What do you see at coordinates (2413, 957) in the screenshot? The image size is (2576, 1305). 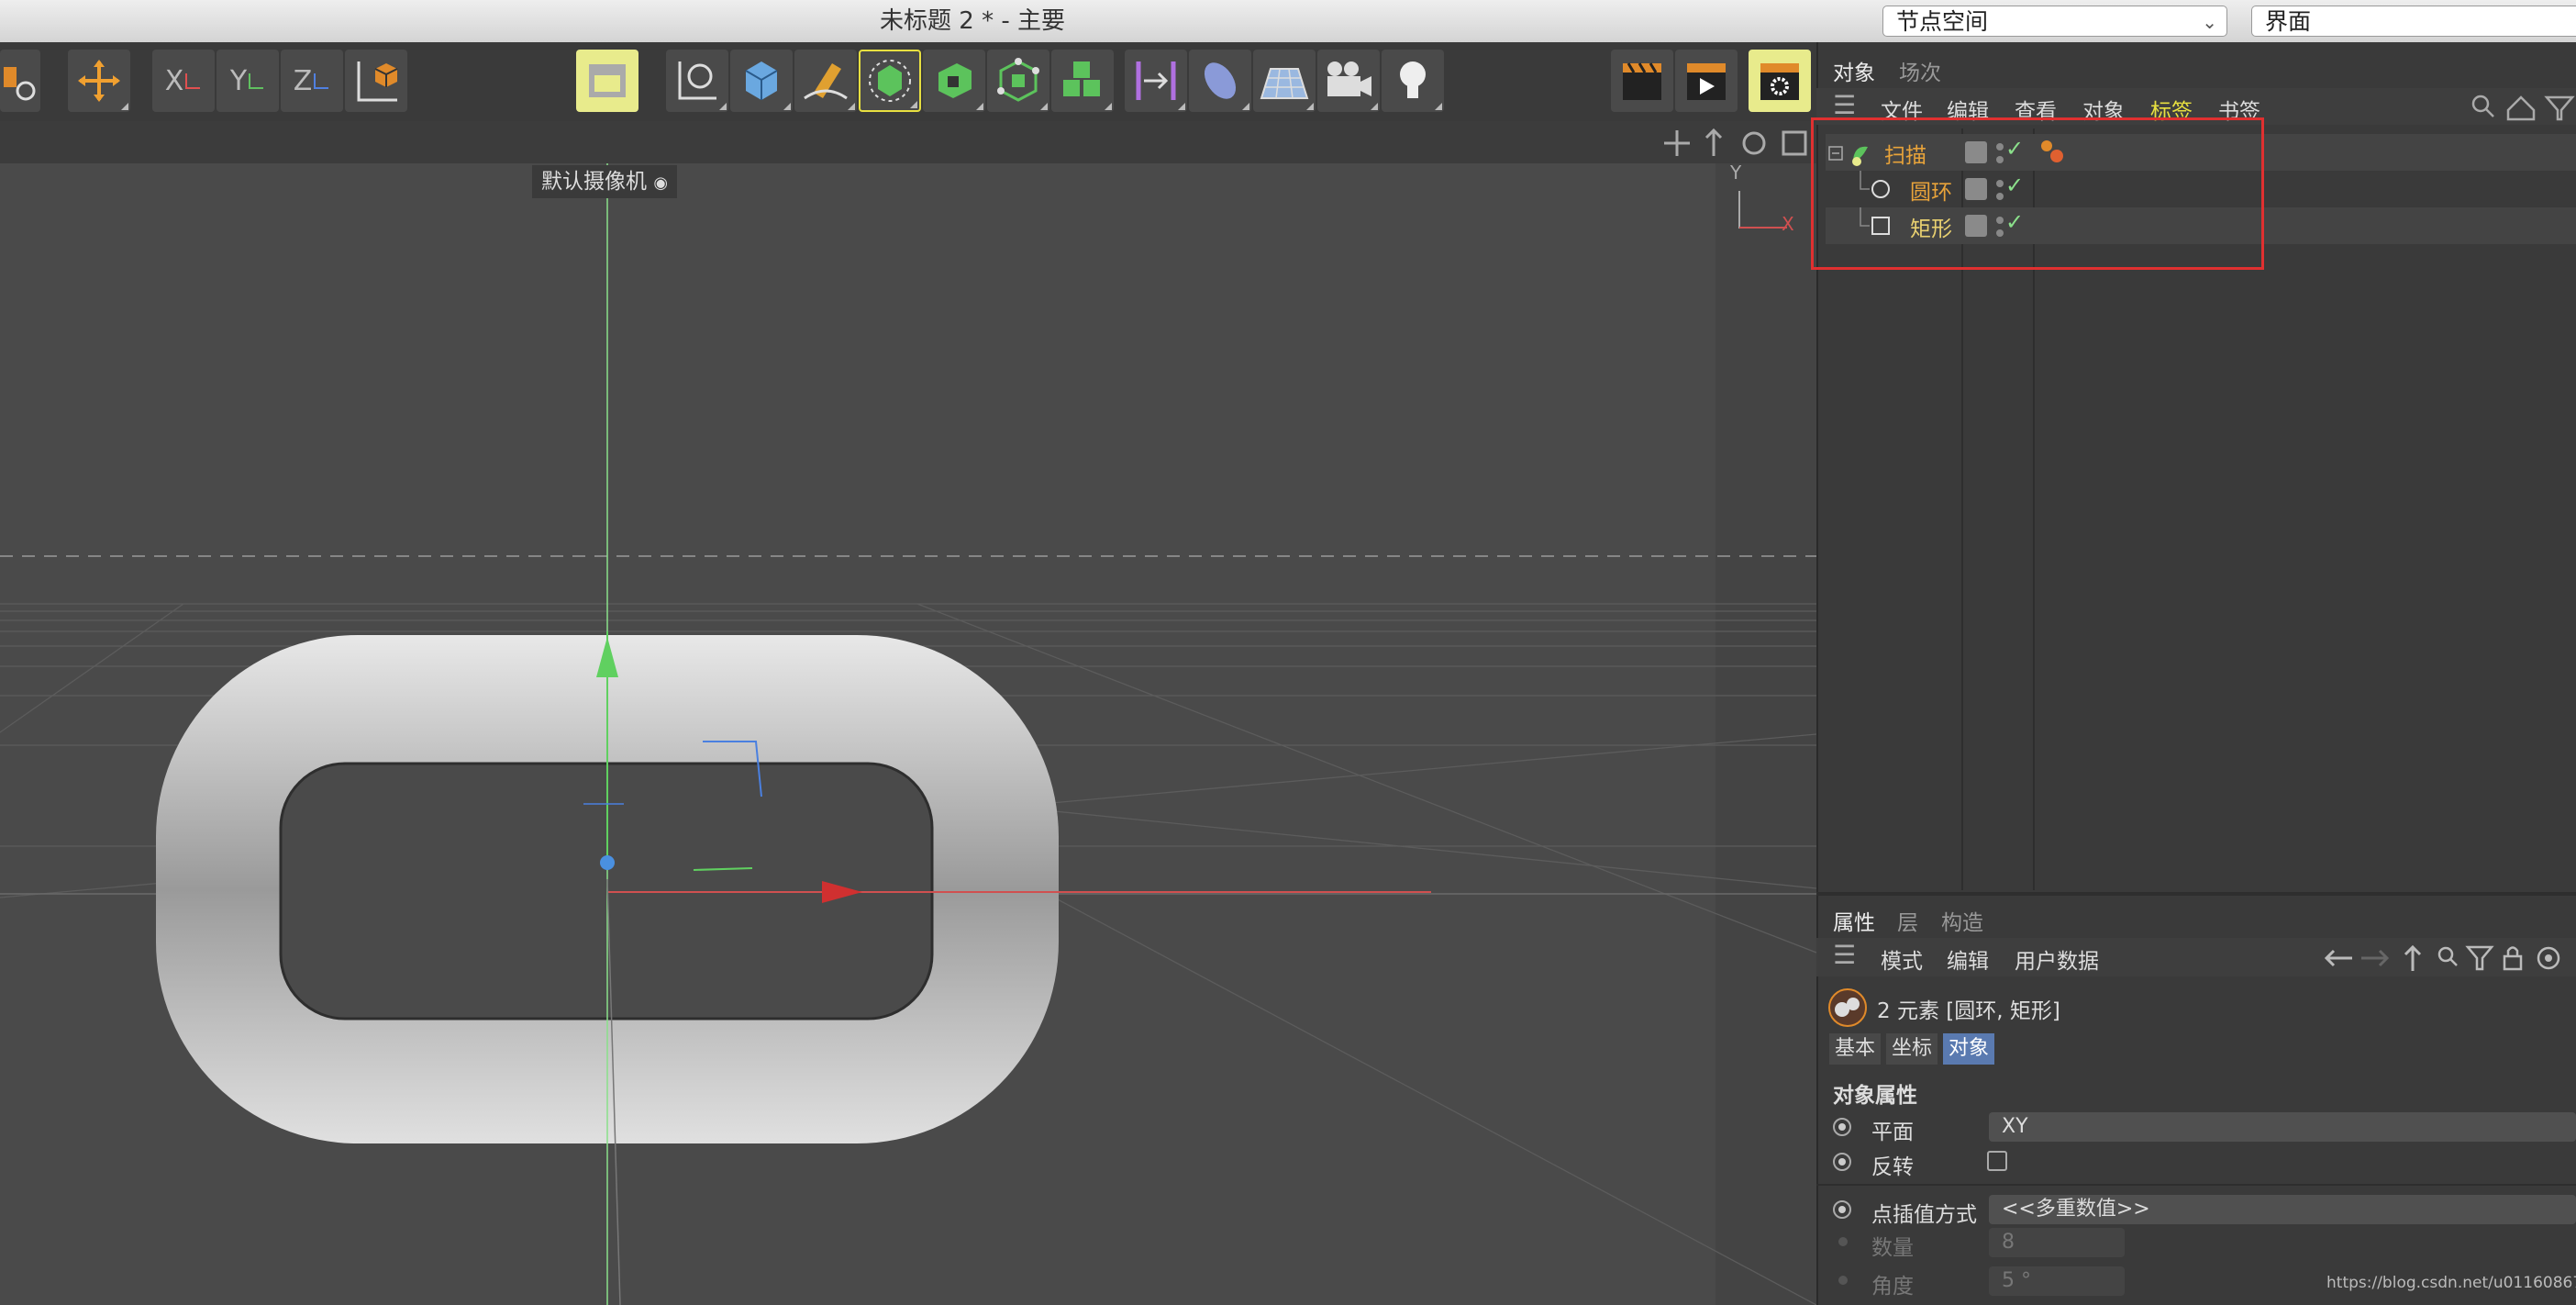 I see `up-arrow-icon` at bounding box center [2413, 957].